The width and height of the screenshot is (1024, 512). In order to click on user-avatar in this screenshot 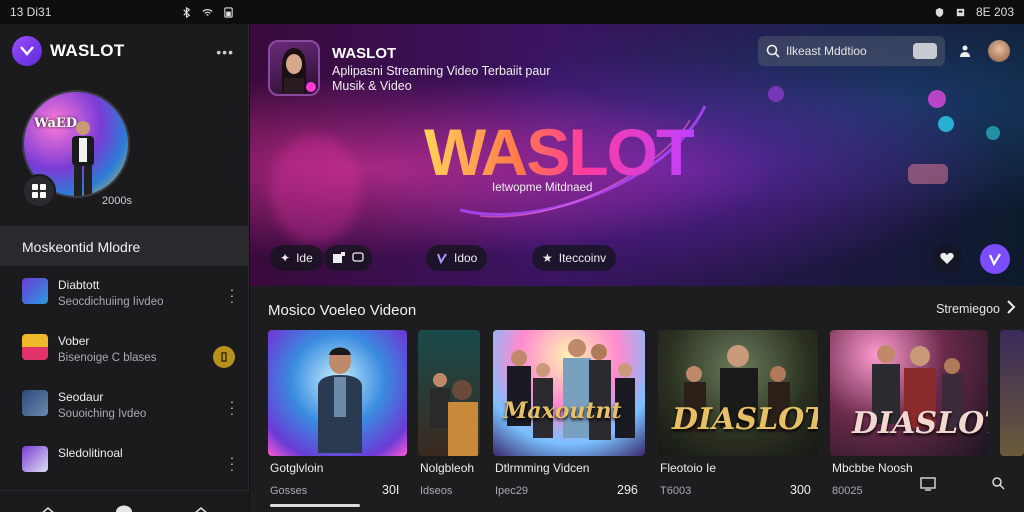, I will do `click(999, 51)`.